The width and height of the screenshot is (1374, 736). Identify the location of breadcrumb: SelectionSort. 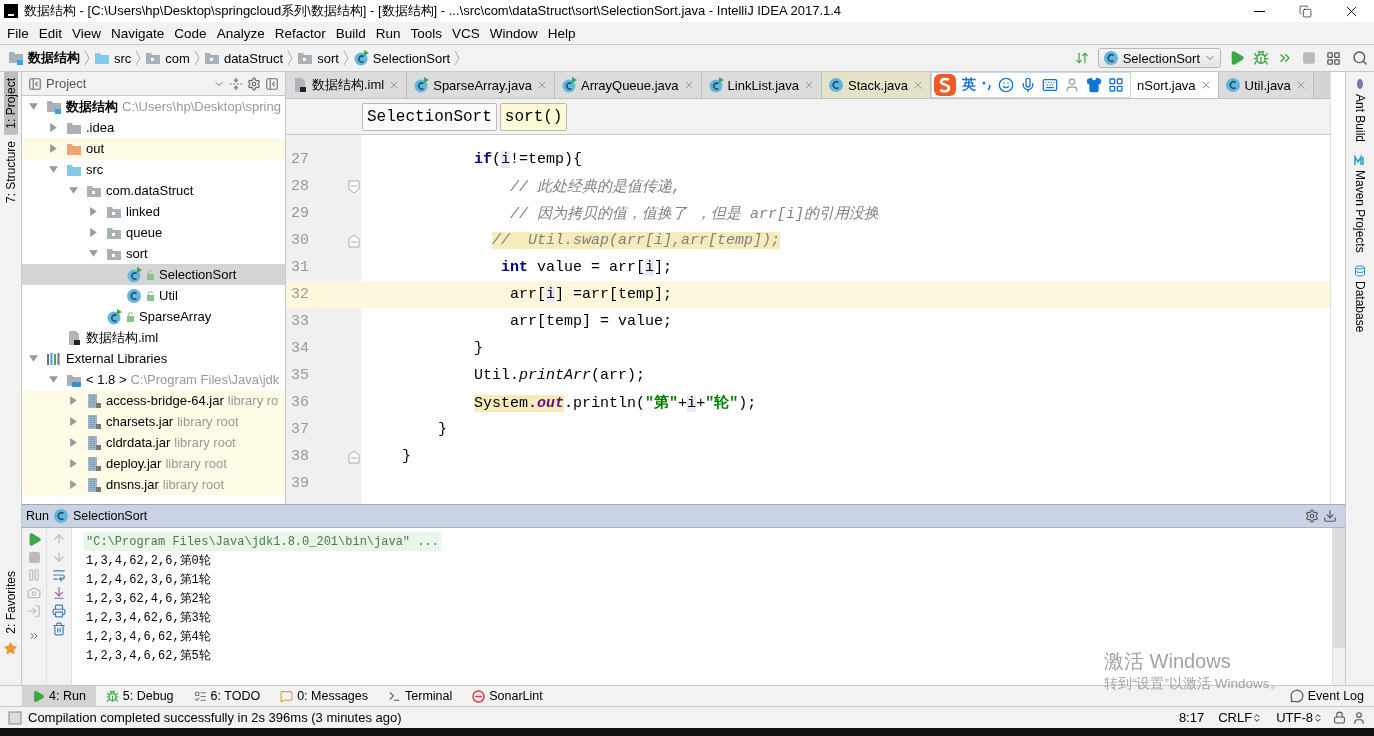
(401, 58).